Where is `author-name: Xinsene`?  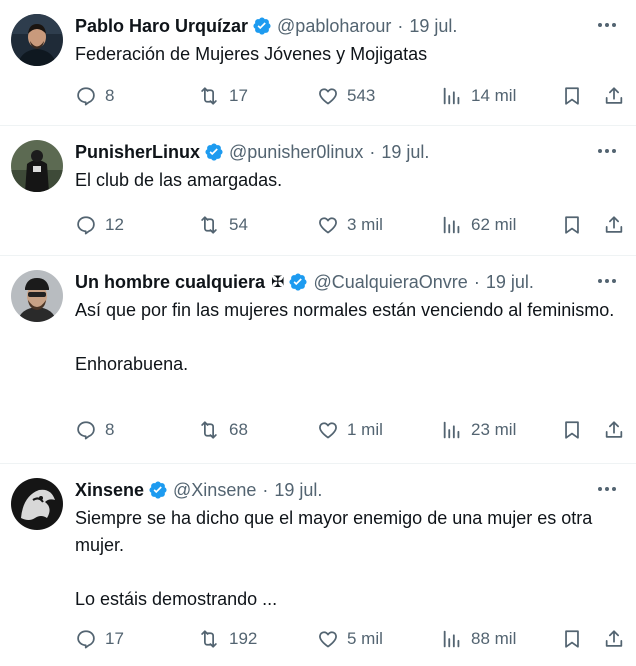 author-name: Xinsene is located at coordinates (109, 490).